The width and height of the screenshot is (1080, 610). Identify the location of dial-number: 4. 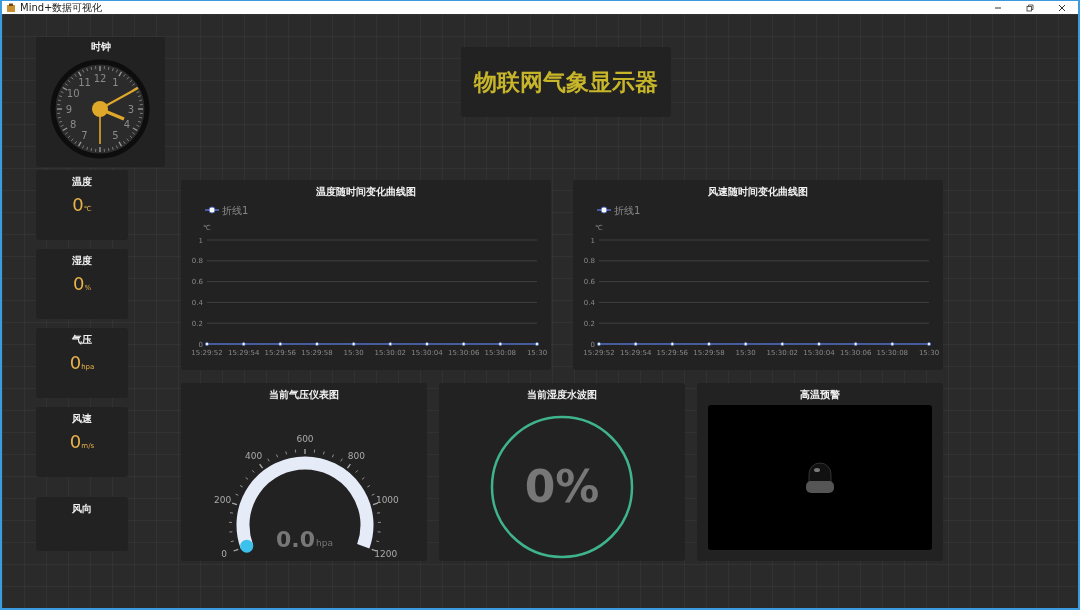
(127, 124).